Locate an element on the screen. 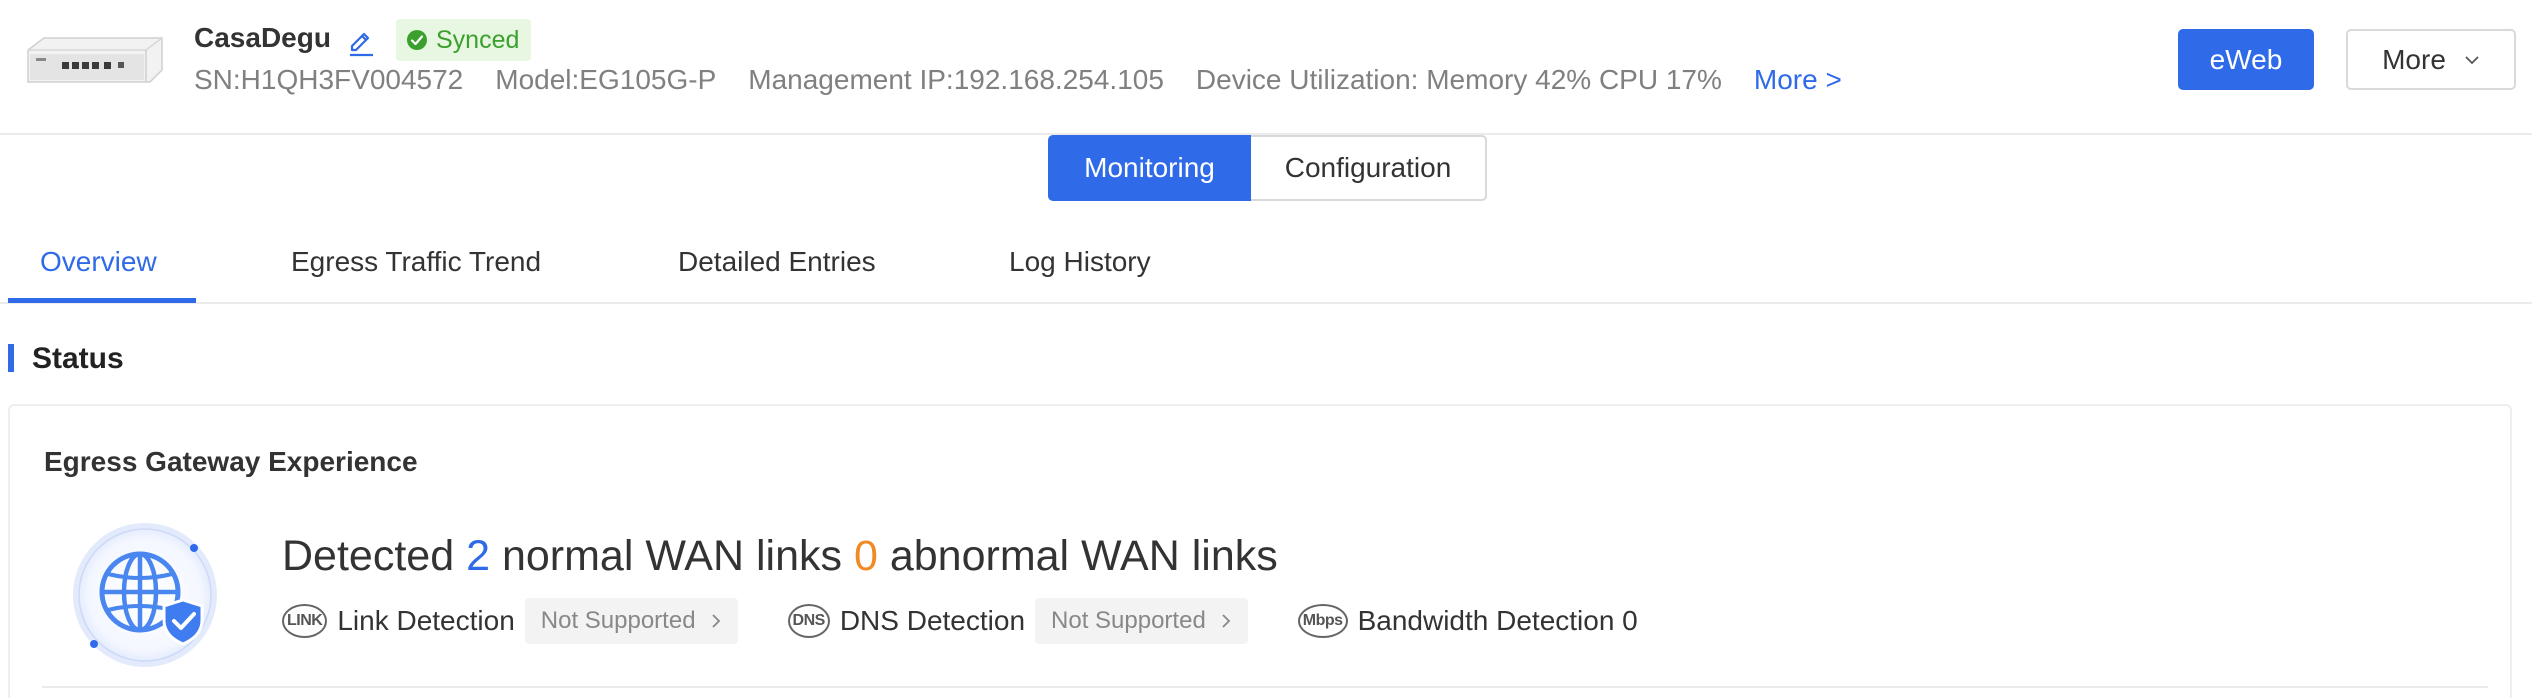 Image resolution: width=2532 pixels, height=698 pixels. more-dropdown-label: More is located at coordinates (2414, 59).